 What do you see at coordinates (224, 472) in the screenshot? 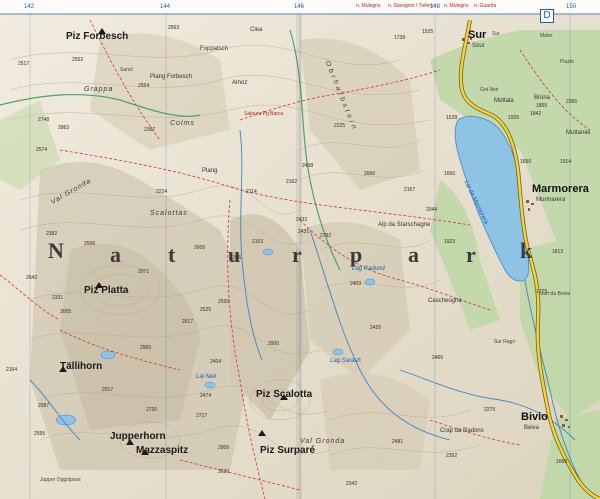
I see `altitude: 2639` at bounding box center [224, 472].